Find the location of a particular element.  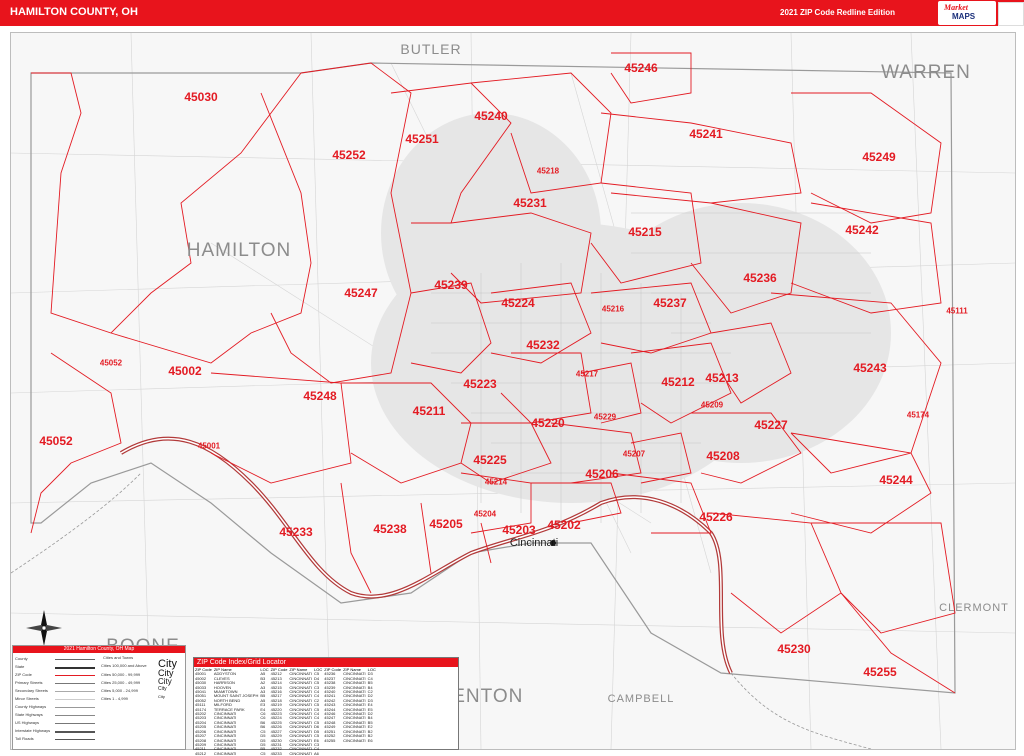

zip-label: 45243 is located at coordinates (869, 368).